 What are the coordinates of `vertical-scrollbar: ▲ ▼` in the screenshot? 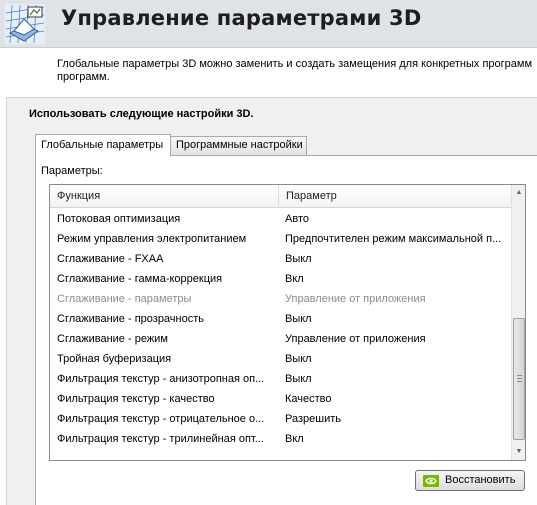 It's located at (518, 322).